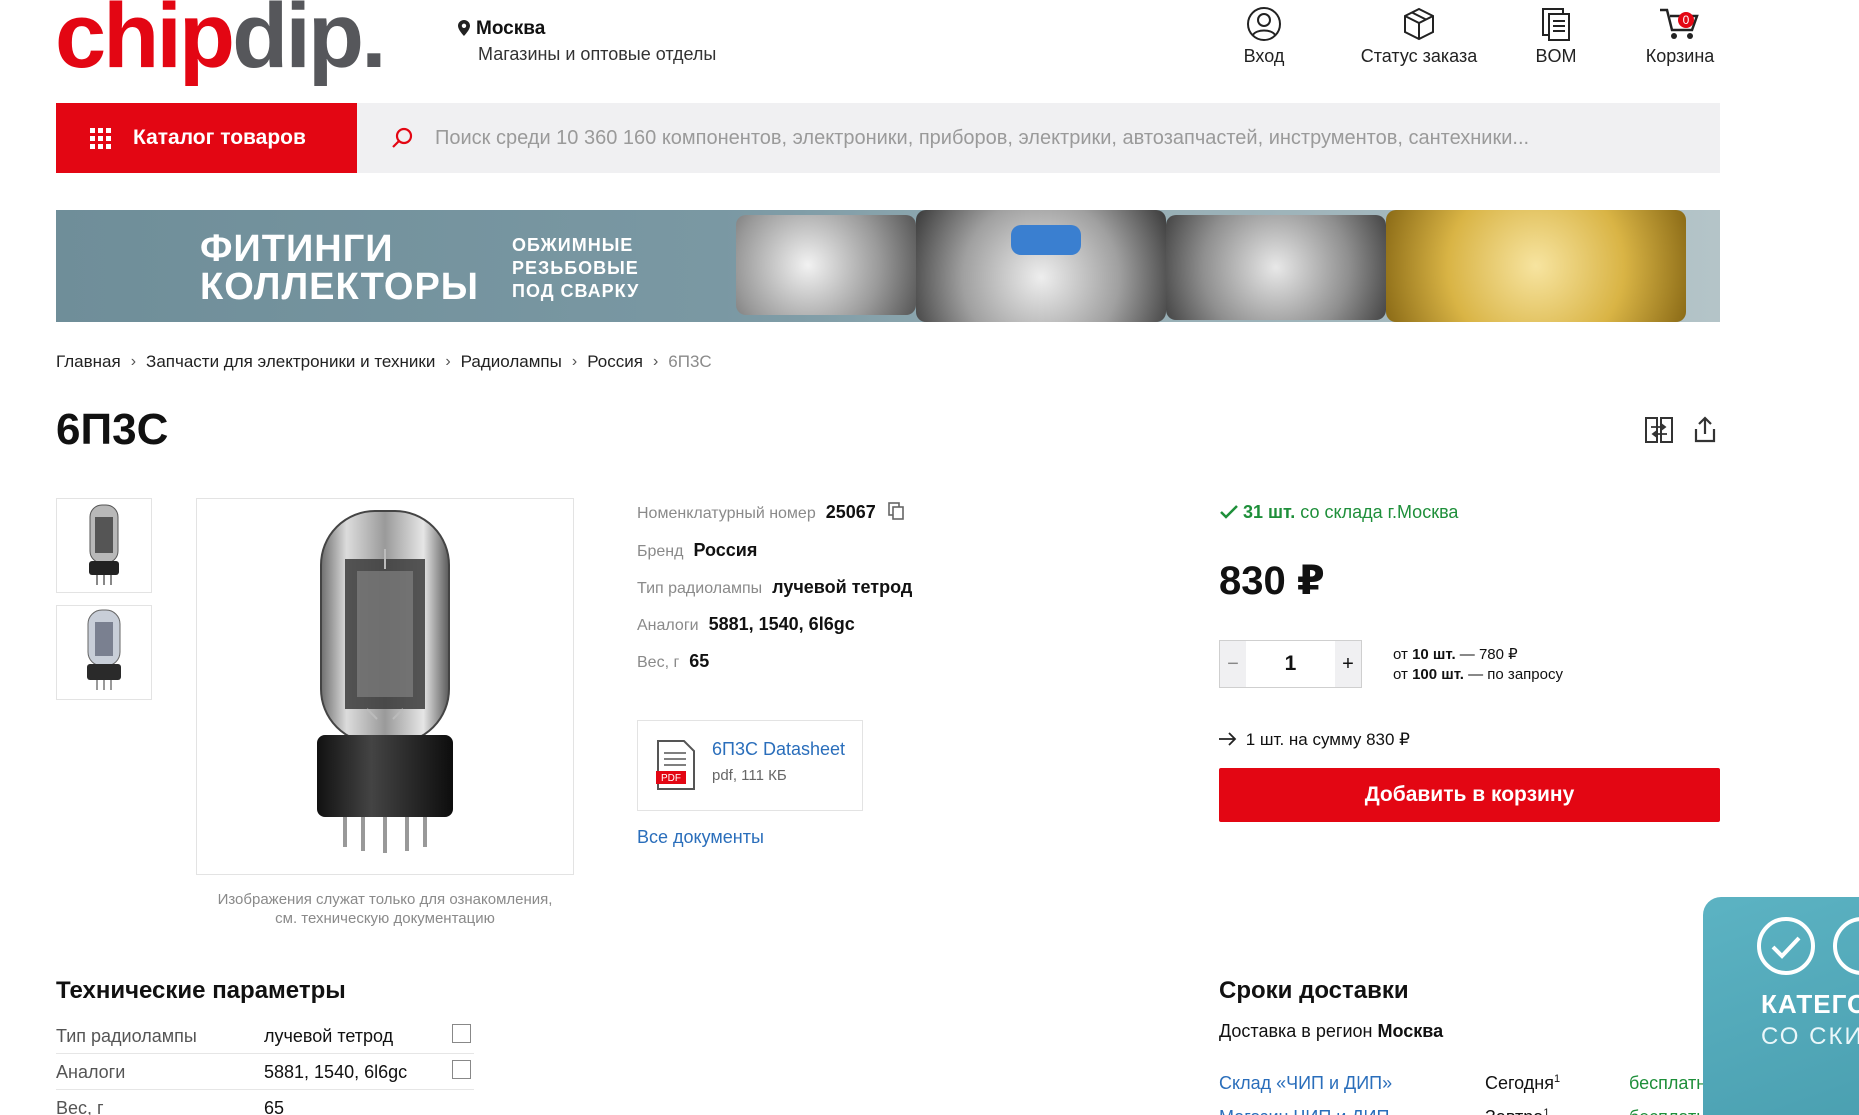  Describe the element at coordinates (1314, 990) in the screenshot. I see `delivery-title: Сроки доставки` at that location.